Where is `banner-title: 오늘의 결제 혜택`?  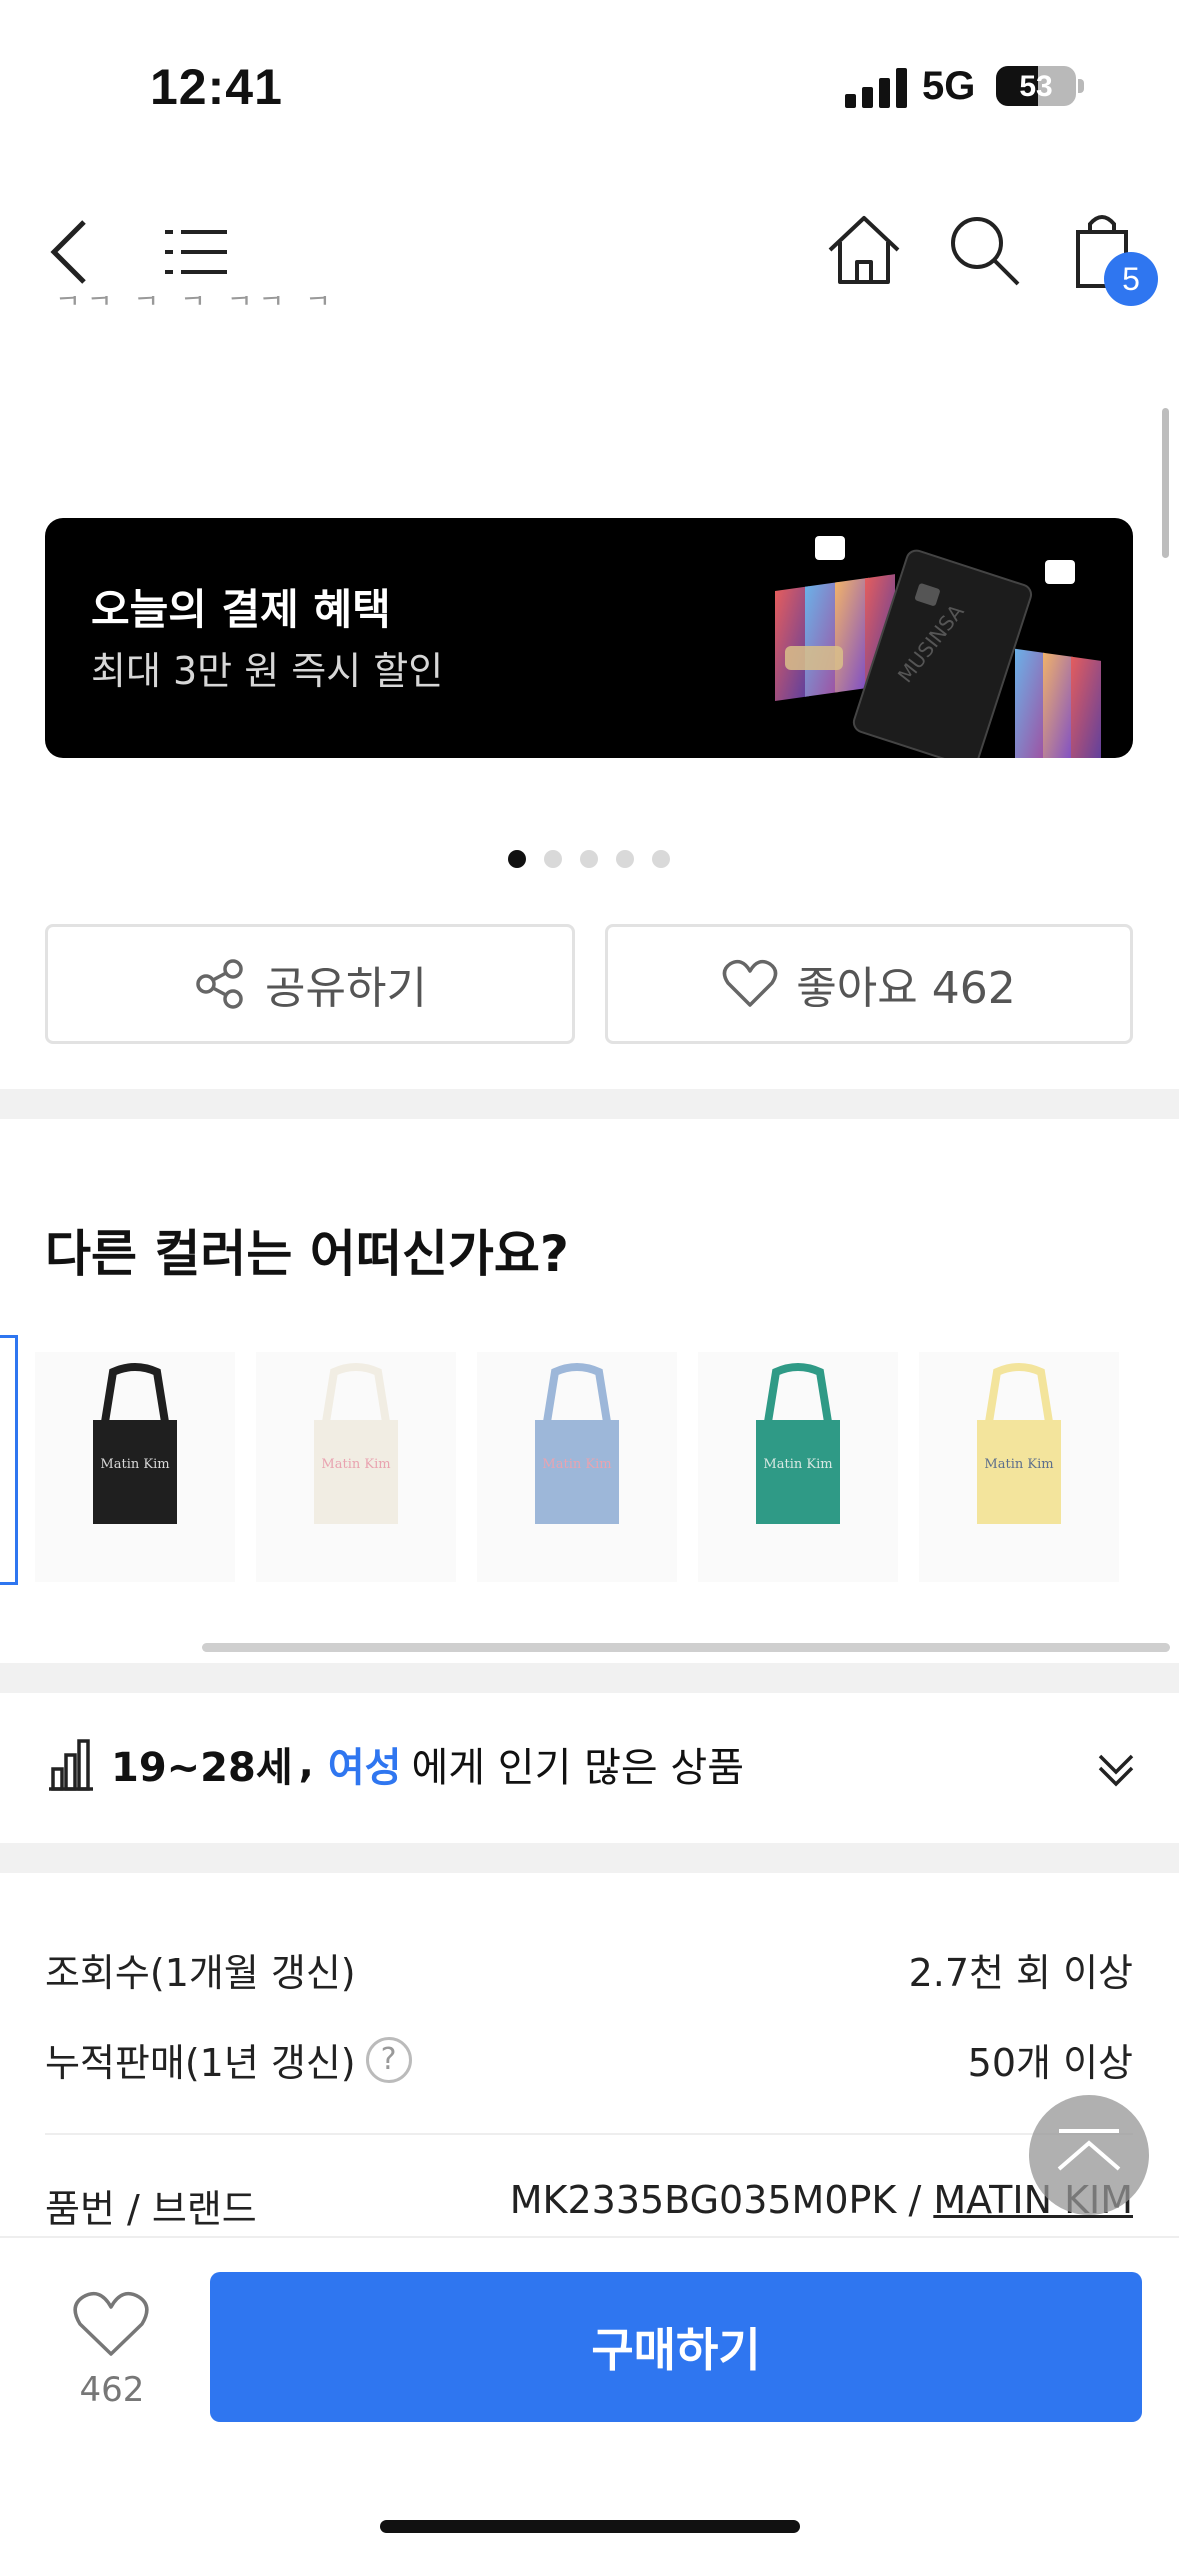
banner-title: 오늘의 결제 혜택 is located at coordinates (241, 609).